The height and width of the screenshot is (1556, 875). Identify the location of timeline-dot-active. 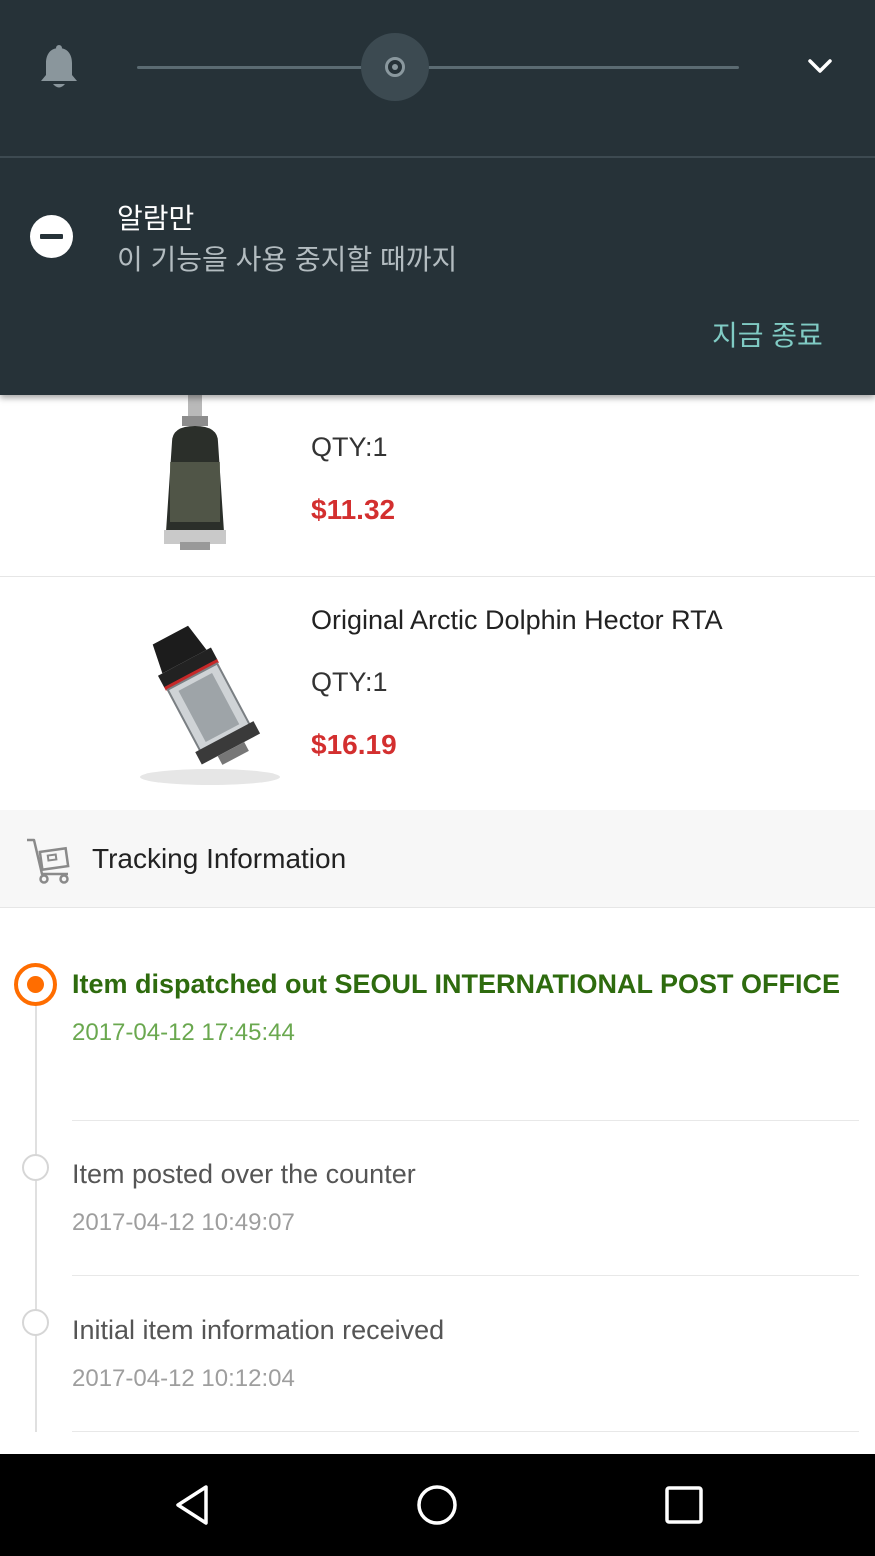
(35, 984).